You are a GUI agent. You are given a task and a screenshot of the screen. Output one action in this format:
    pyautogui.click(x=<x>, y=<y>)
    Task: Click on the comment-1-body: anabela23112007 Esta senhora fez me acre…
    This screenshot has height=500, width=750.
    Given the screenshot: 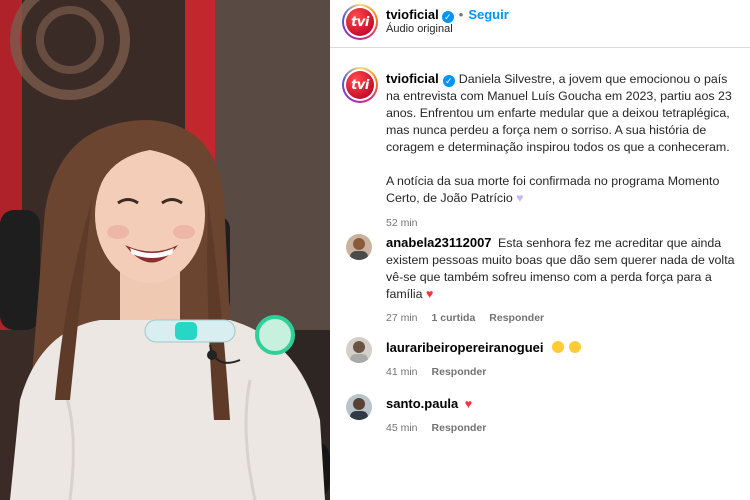 What is the action you would take?
    pyautogui.click(x=564, y=268)
    